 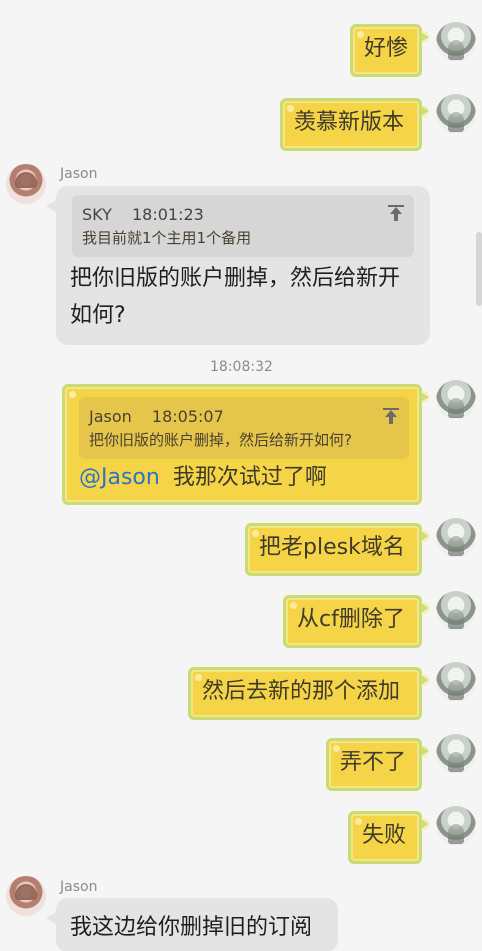 I want to click on message-text: 弄不了, so click(x=373, y=762).